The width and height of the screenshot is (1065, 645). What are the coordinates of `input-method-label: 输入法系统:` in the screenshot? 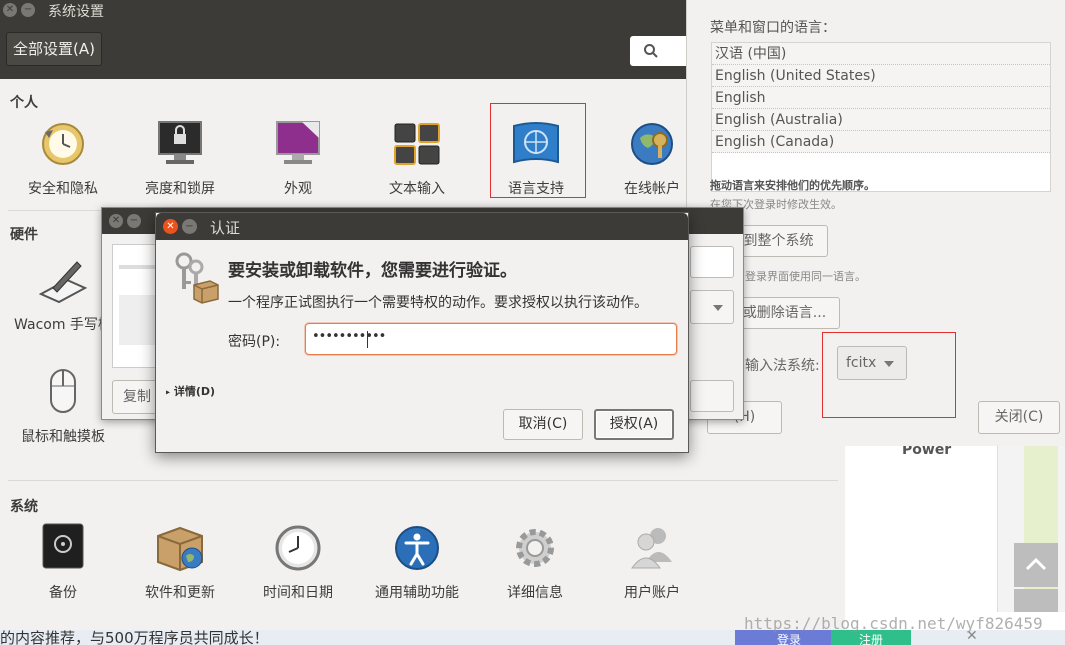 It's located at (782, 366).